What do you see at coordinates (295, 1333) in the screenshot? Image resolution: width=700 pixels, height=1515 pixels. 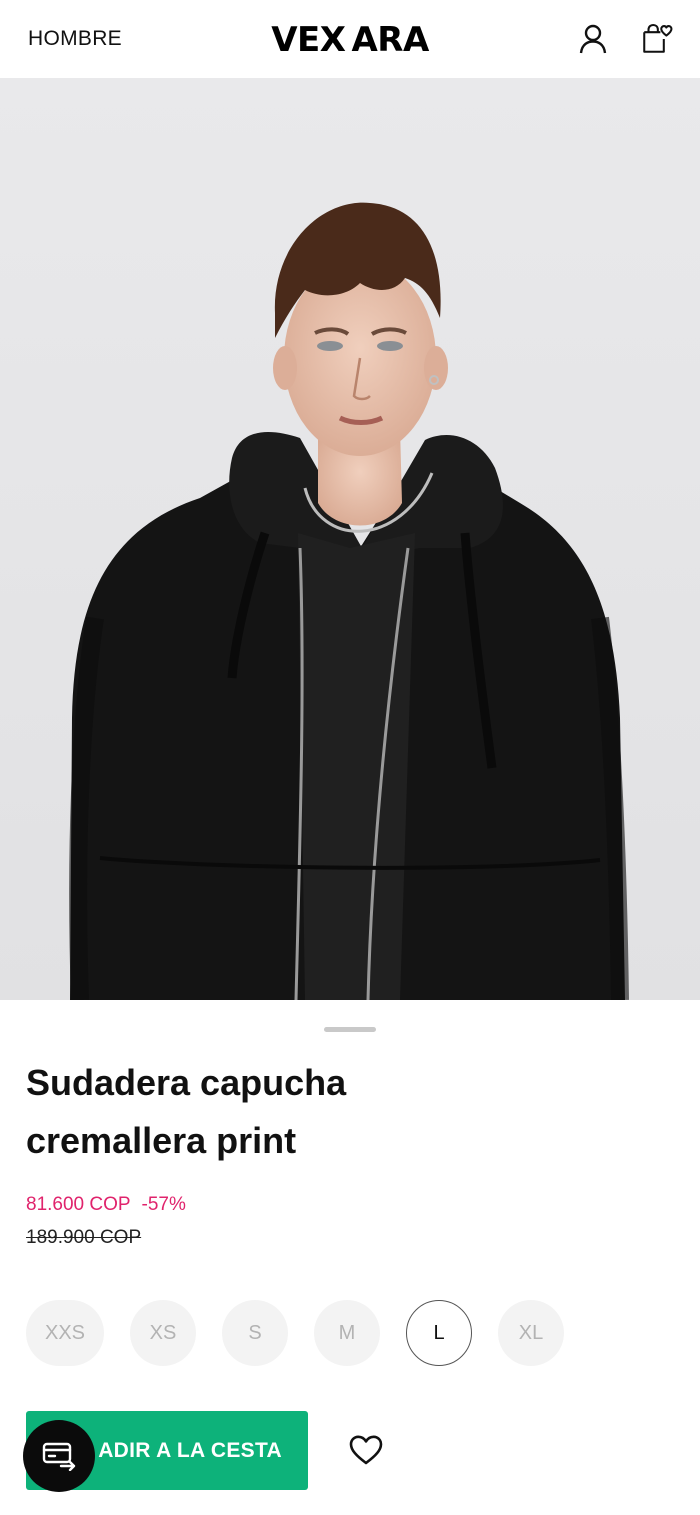 I see `size-selector: XXS XS S M L XL` at bounding box center [295, 1333].